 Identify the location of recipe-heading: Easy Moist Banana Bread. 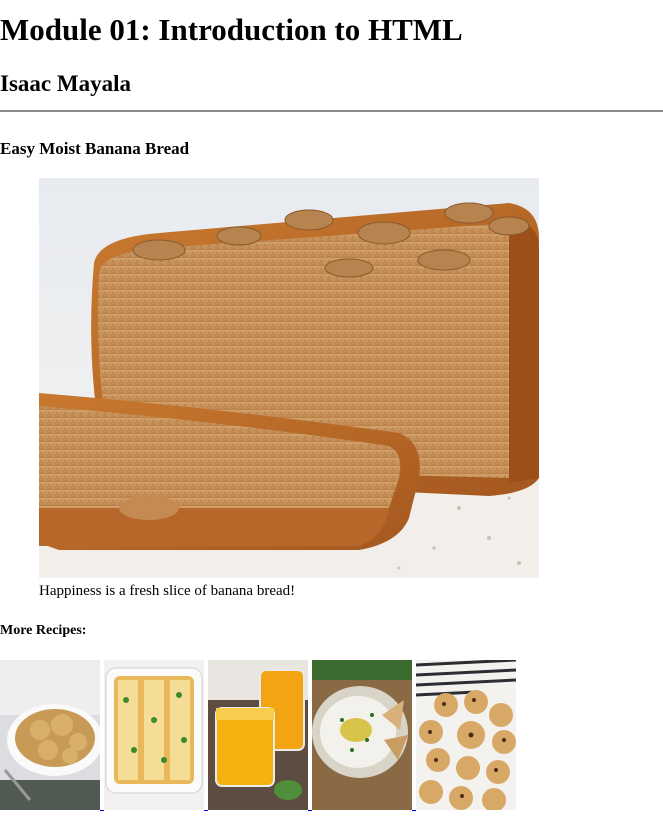
(95, 148).